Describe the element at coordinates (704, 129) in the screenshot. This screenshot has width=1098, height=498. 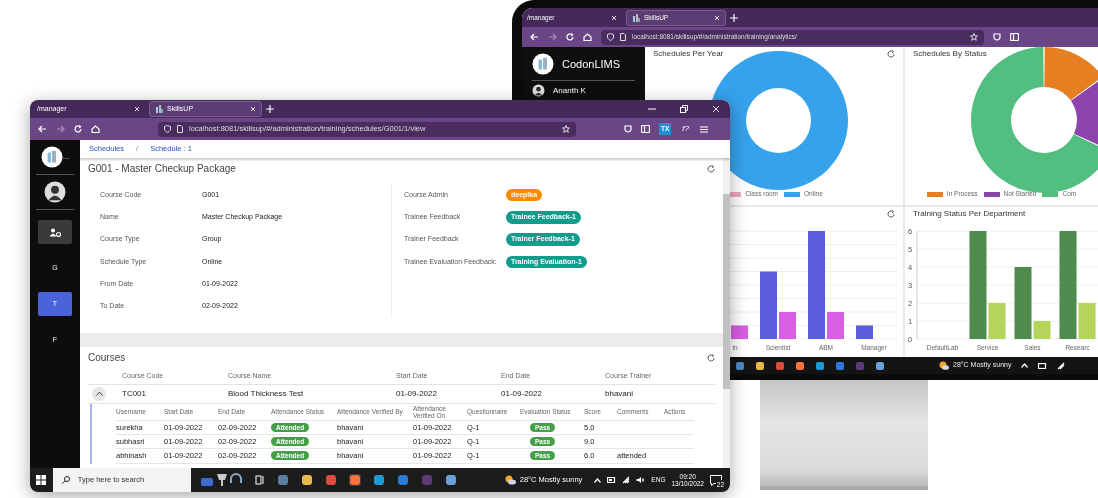
I see `menu-icon` at that location.